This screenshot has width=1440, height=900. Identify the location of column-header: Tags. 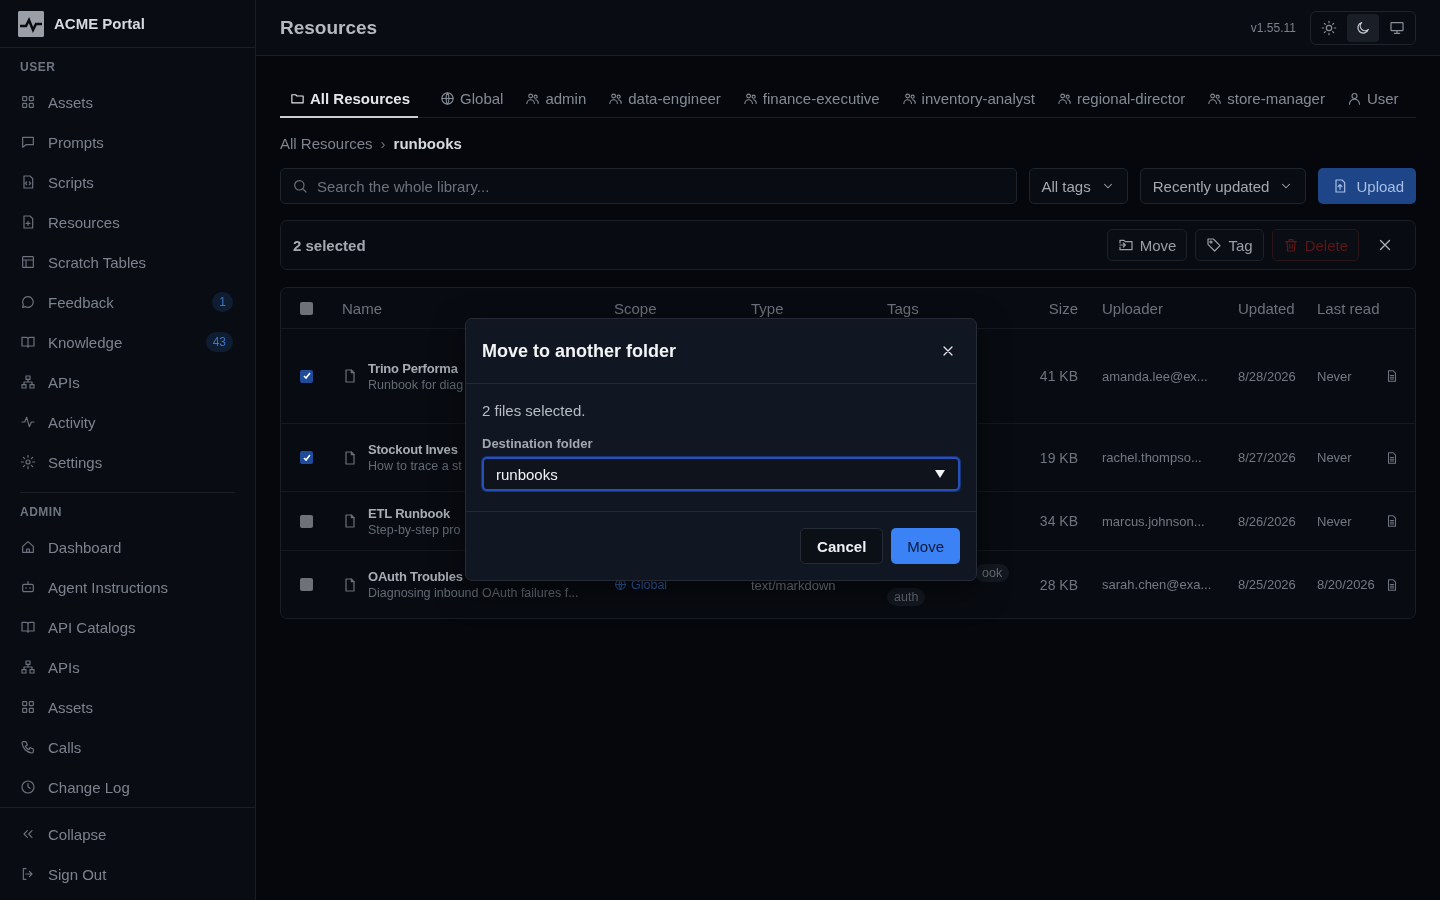
(903, 308).